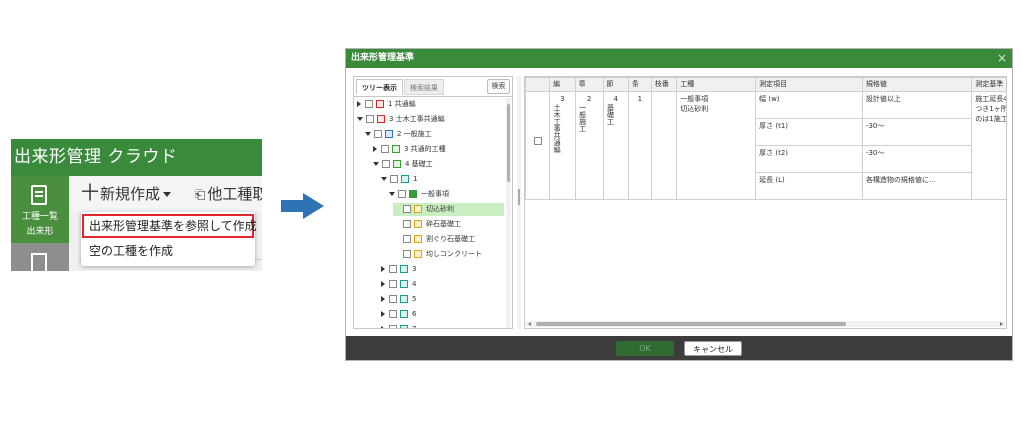 Image resolution: width=1022 pixels, height=430 pixels. Describe the element at coordinates (171, 251) in the screenshot. I see `menu-item-create-empty: 空の工種を作成` at that location.